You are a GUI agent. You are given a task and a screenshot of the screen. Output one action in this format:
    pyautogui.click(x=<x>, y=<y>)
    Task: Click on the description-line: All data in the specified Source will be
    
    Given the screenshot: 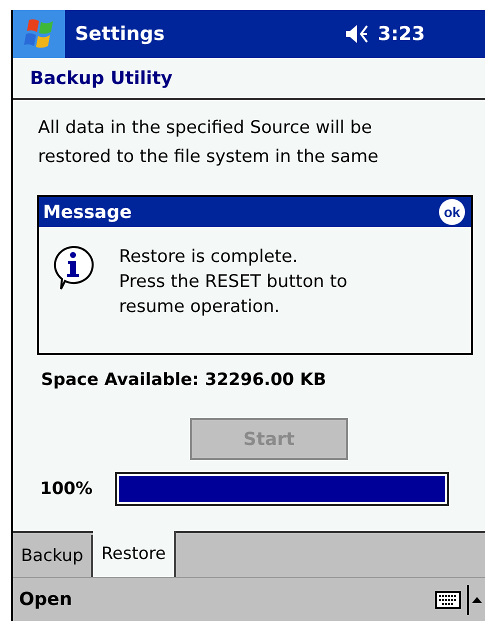 What is the action you would take?
    pyautogui.click(x=205, y=128)
    